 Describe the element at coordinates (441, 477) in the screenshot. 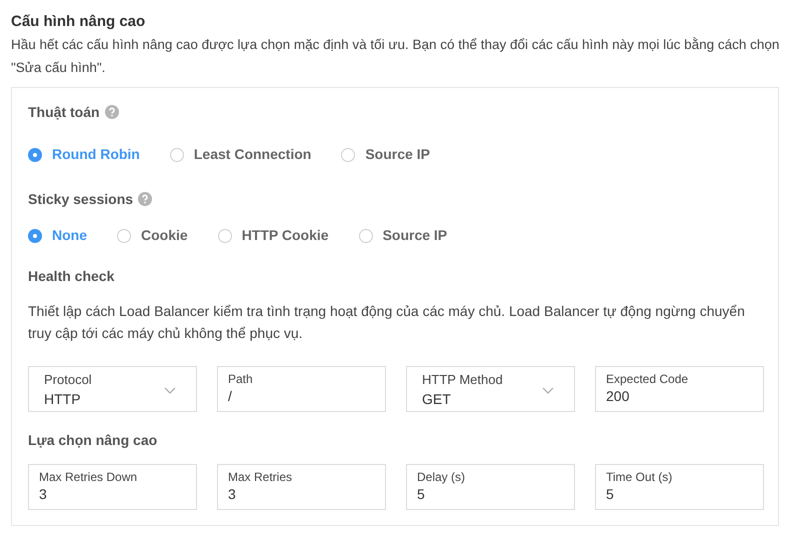

I see `field-label: Delay (s)` at that location.